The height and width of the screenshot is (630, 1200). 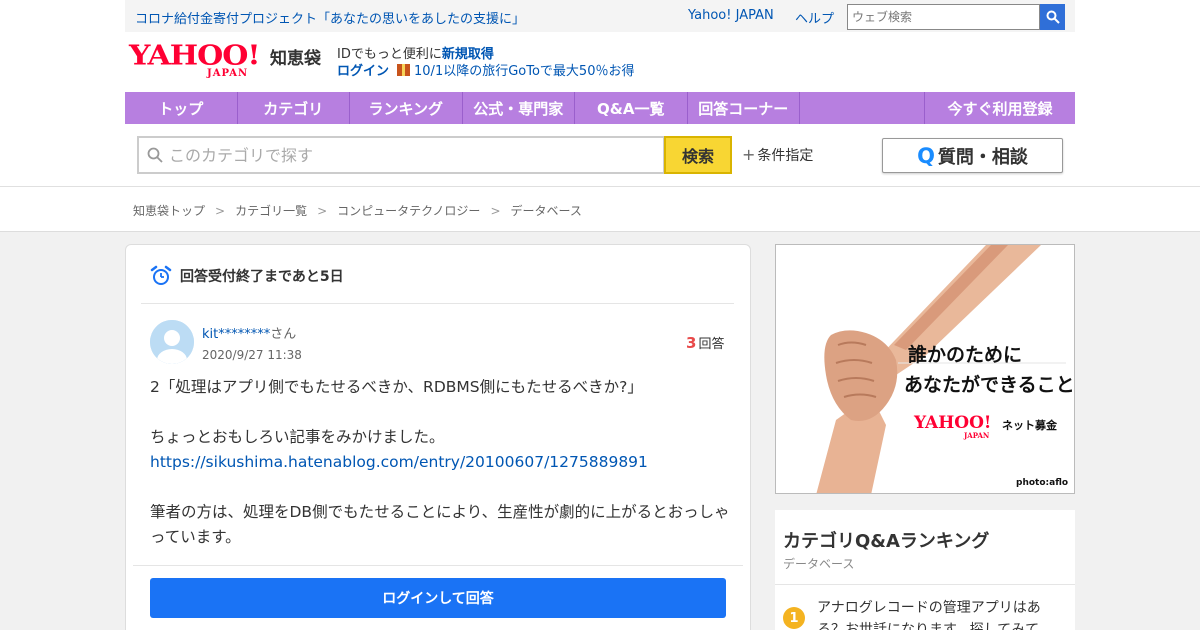 I want to click on ranking-subtitle: データベース, so click(x=819, y=564).